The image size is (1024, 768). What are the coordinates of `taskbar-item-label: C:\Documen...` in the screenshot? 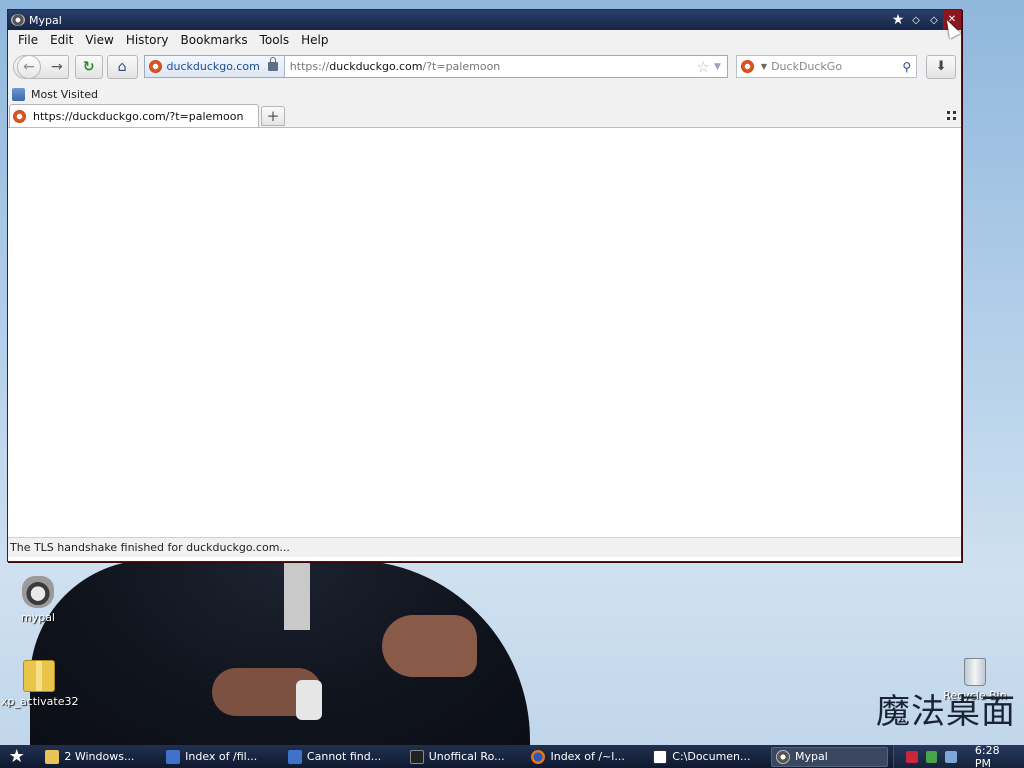 It's located at (711, 756).